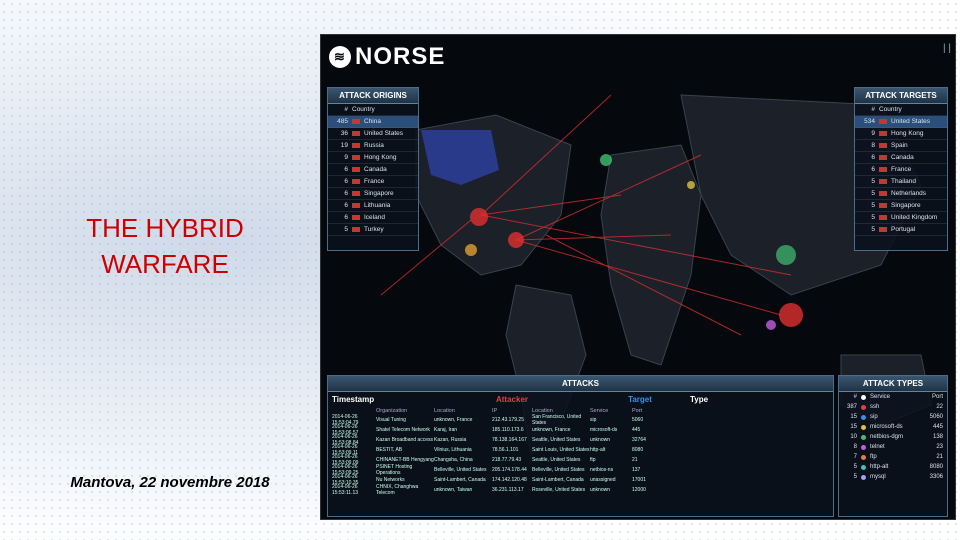 Image resolution: width=960 pixels, height=540 pixels. I want to click on attack-type-port: 22, so click(939, 407).